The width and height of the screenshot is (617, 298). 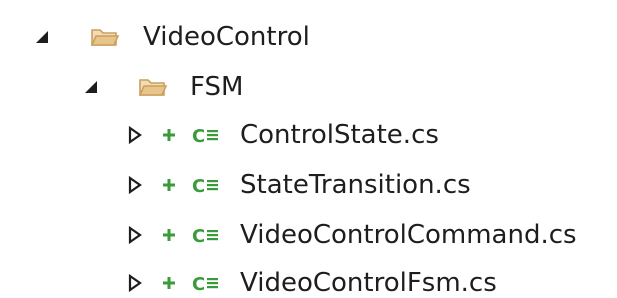 What do you see at coordinates (355, 184) in the screenshot?
I see `tree-node-label: StateTransition.cs` at bounding box center [355, 184].